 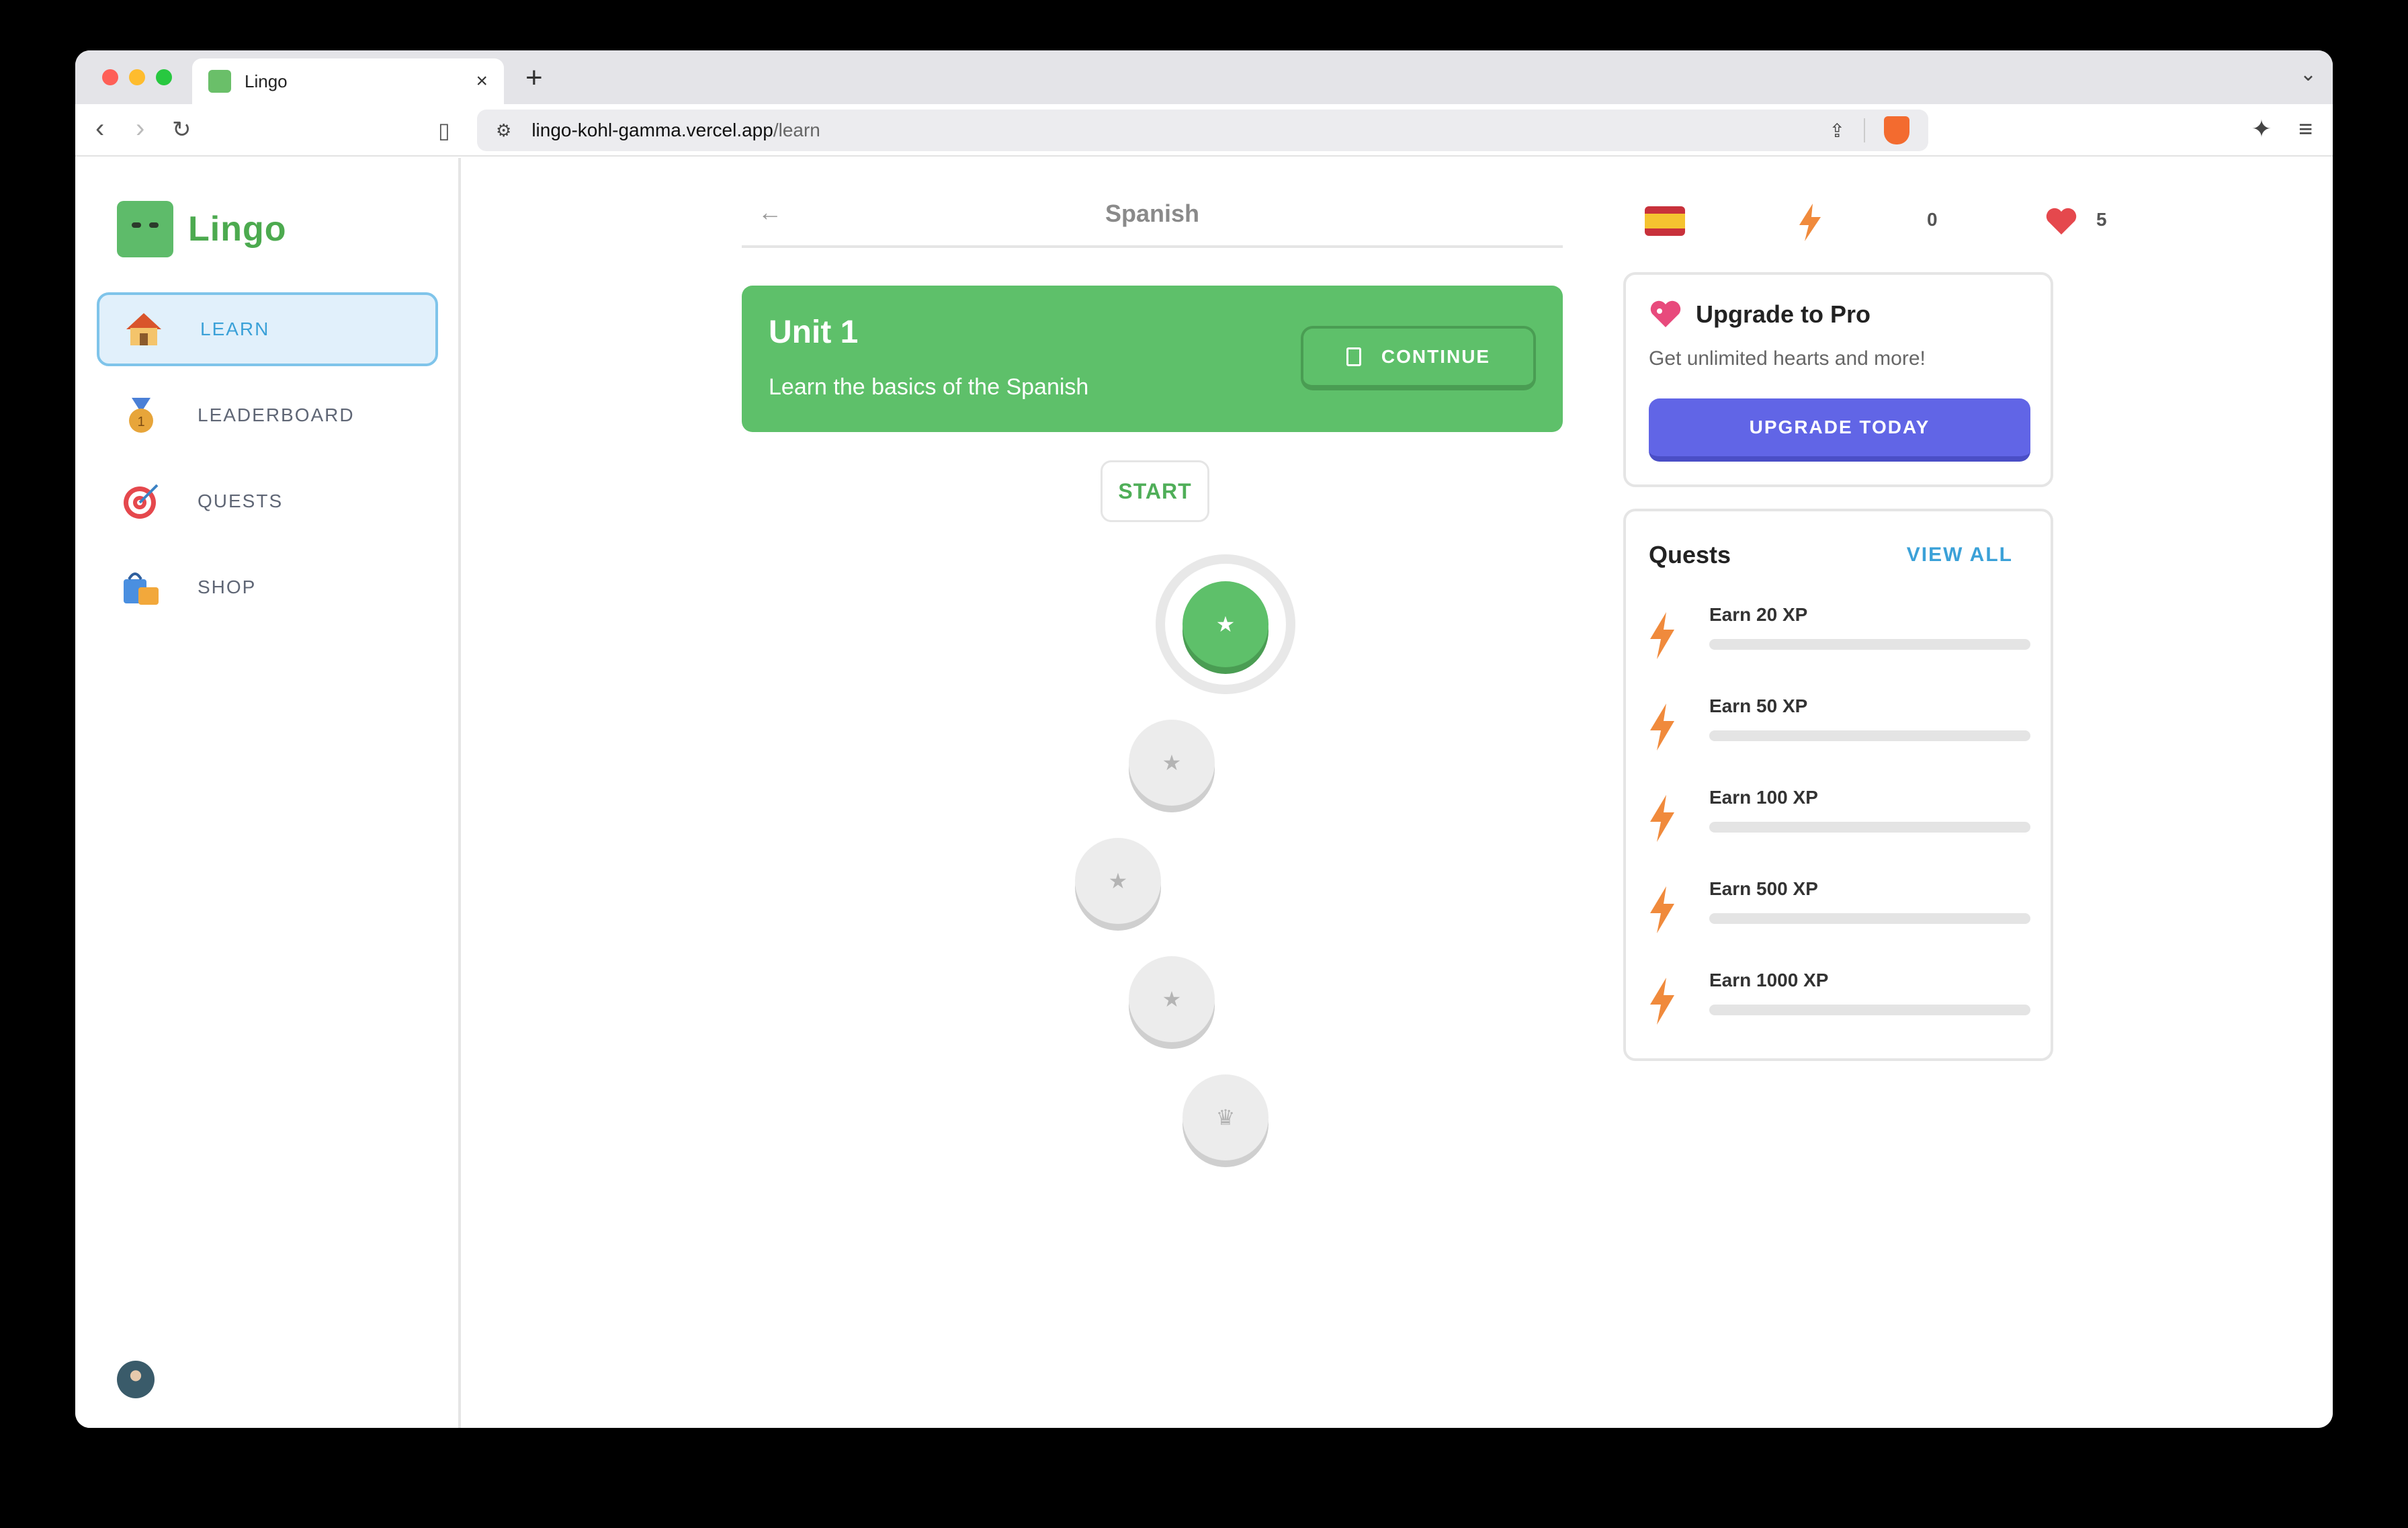 I want to click on svg-text: 1, so click(x=140, y=422).